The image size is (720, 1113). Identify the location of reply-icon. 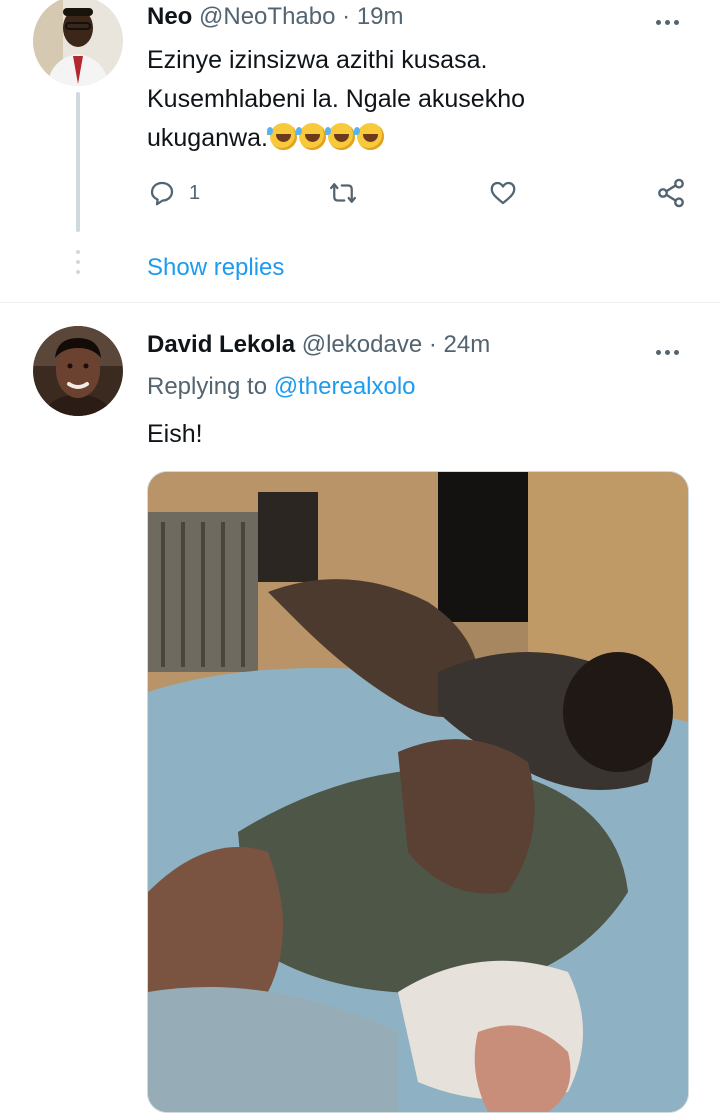
(162, 193).